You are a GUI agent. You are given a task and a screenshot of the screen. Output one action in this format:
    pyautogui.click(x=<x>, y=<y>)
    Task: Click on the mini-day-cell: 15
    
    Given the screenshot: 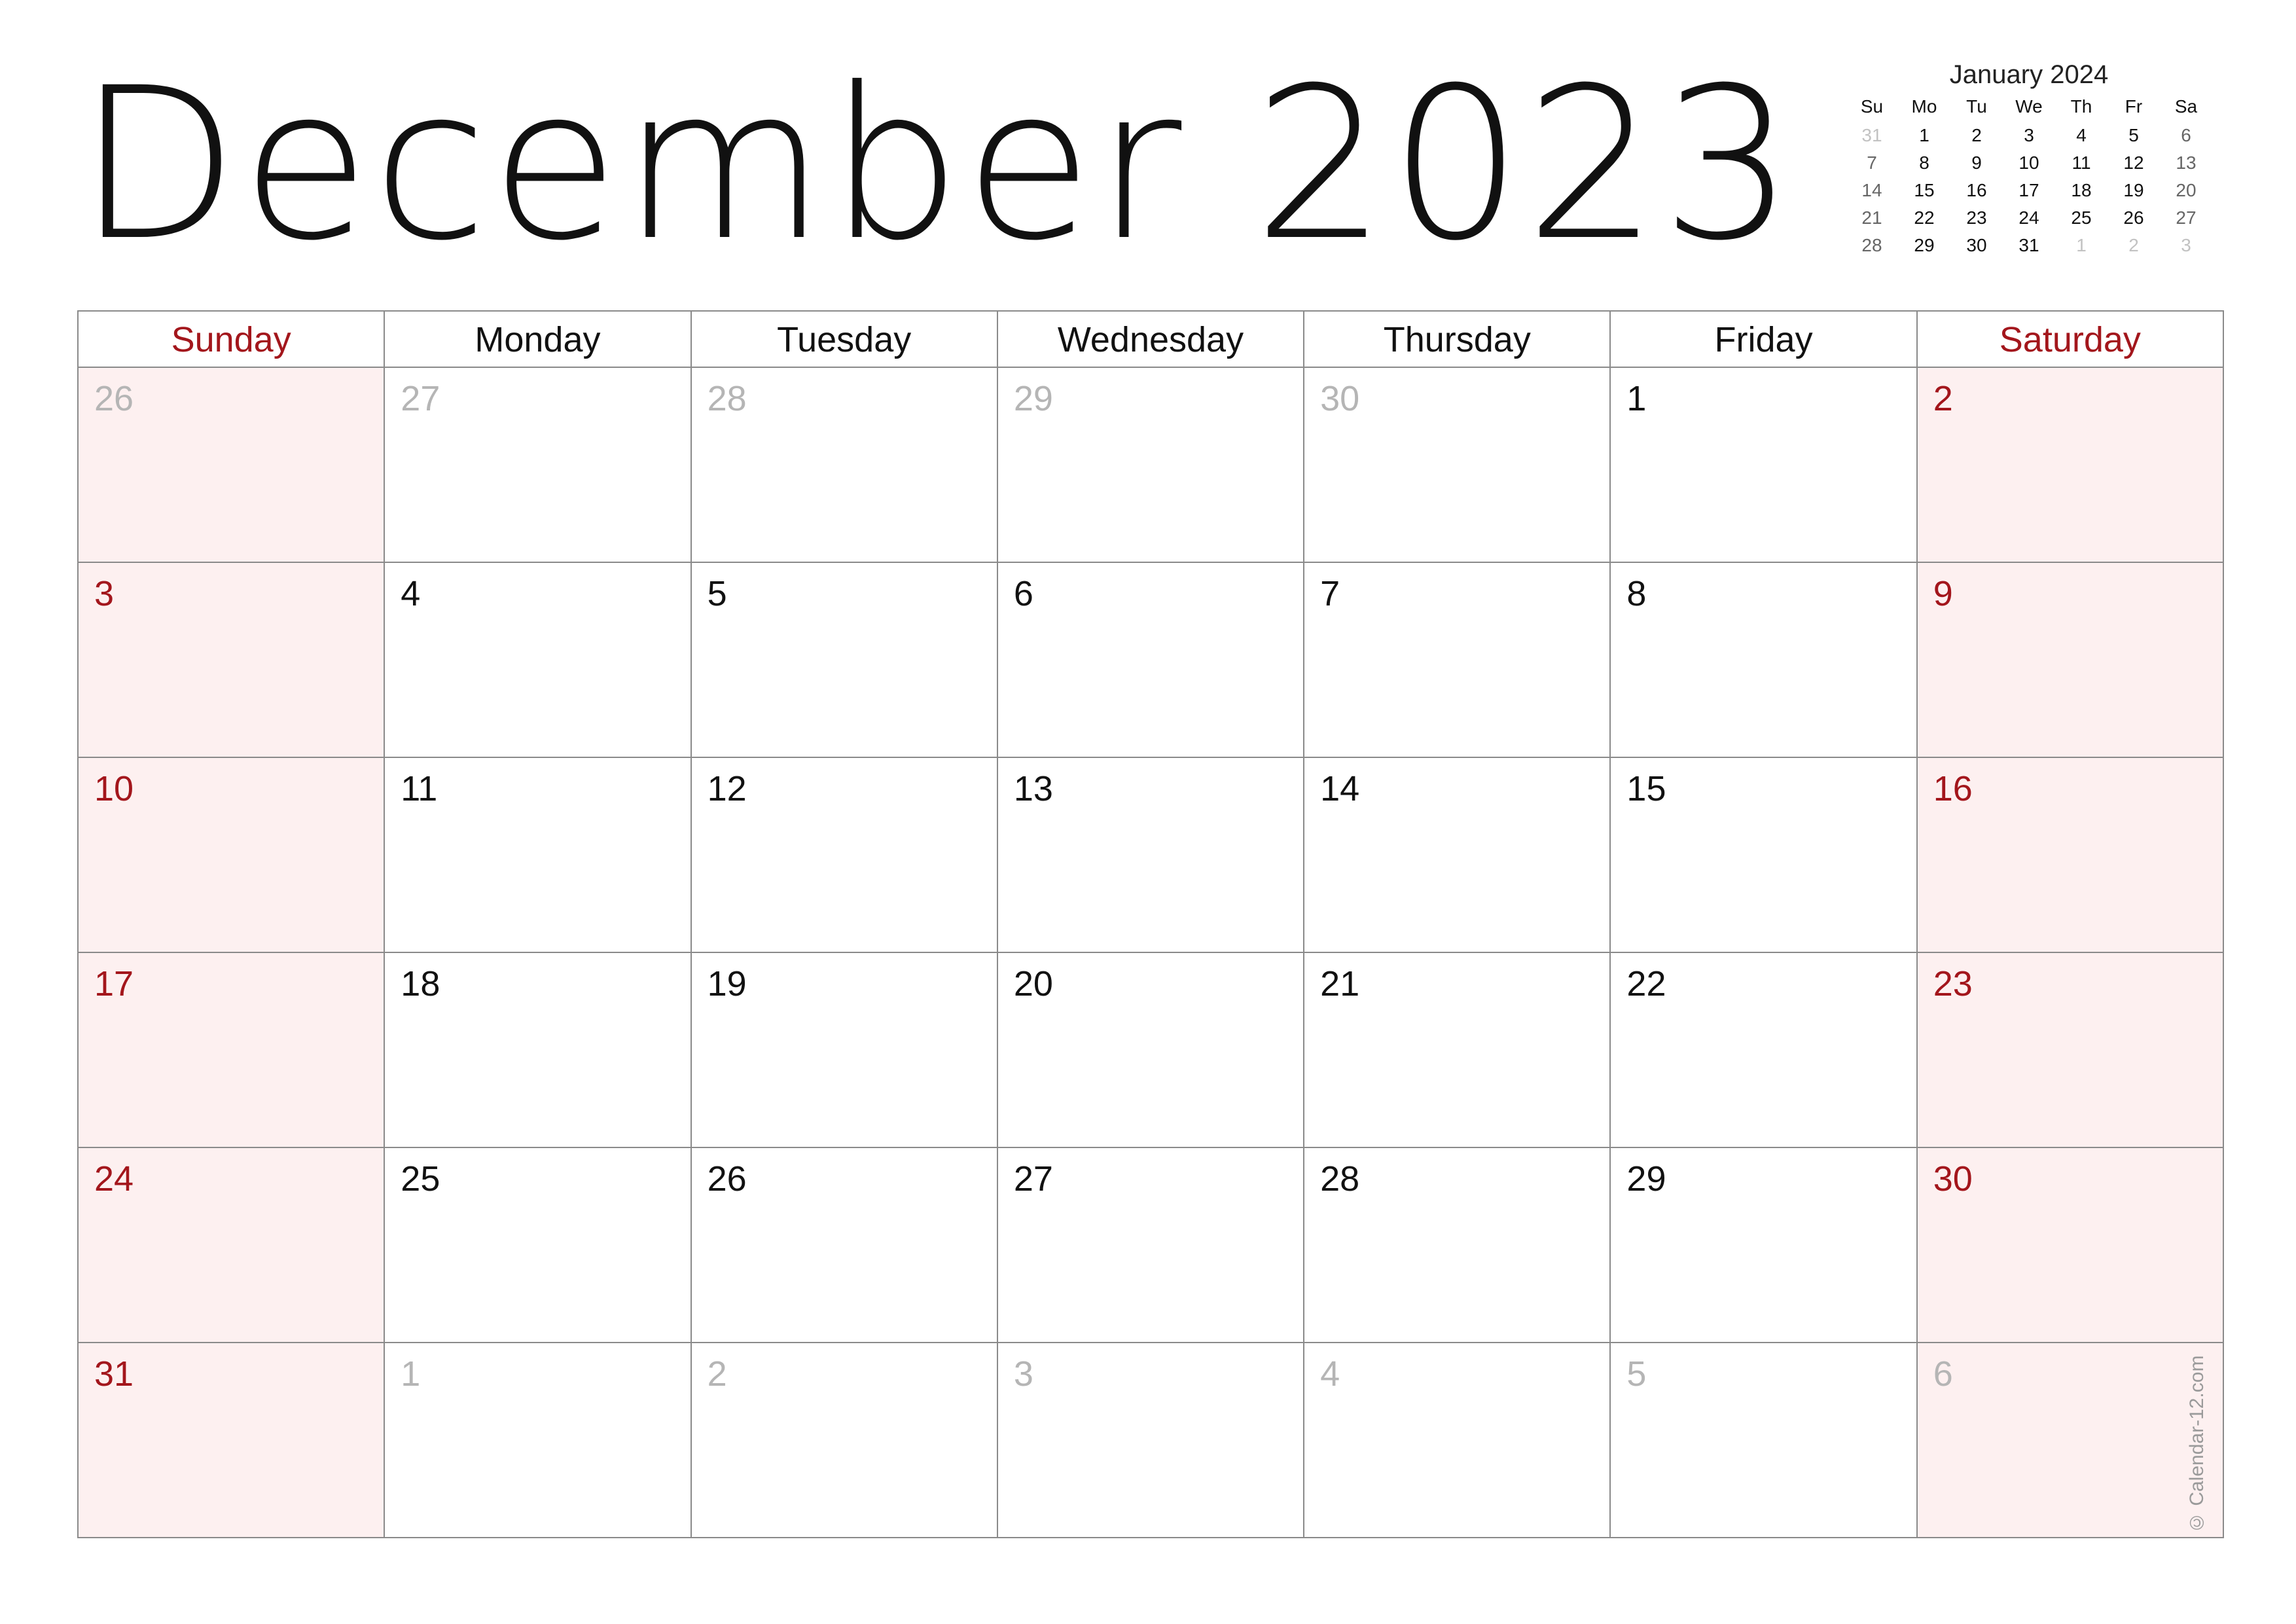 What is the action you would take?
    pyautogui.click(x=1924, y=190)
    